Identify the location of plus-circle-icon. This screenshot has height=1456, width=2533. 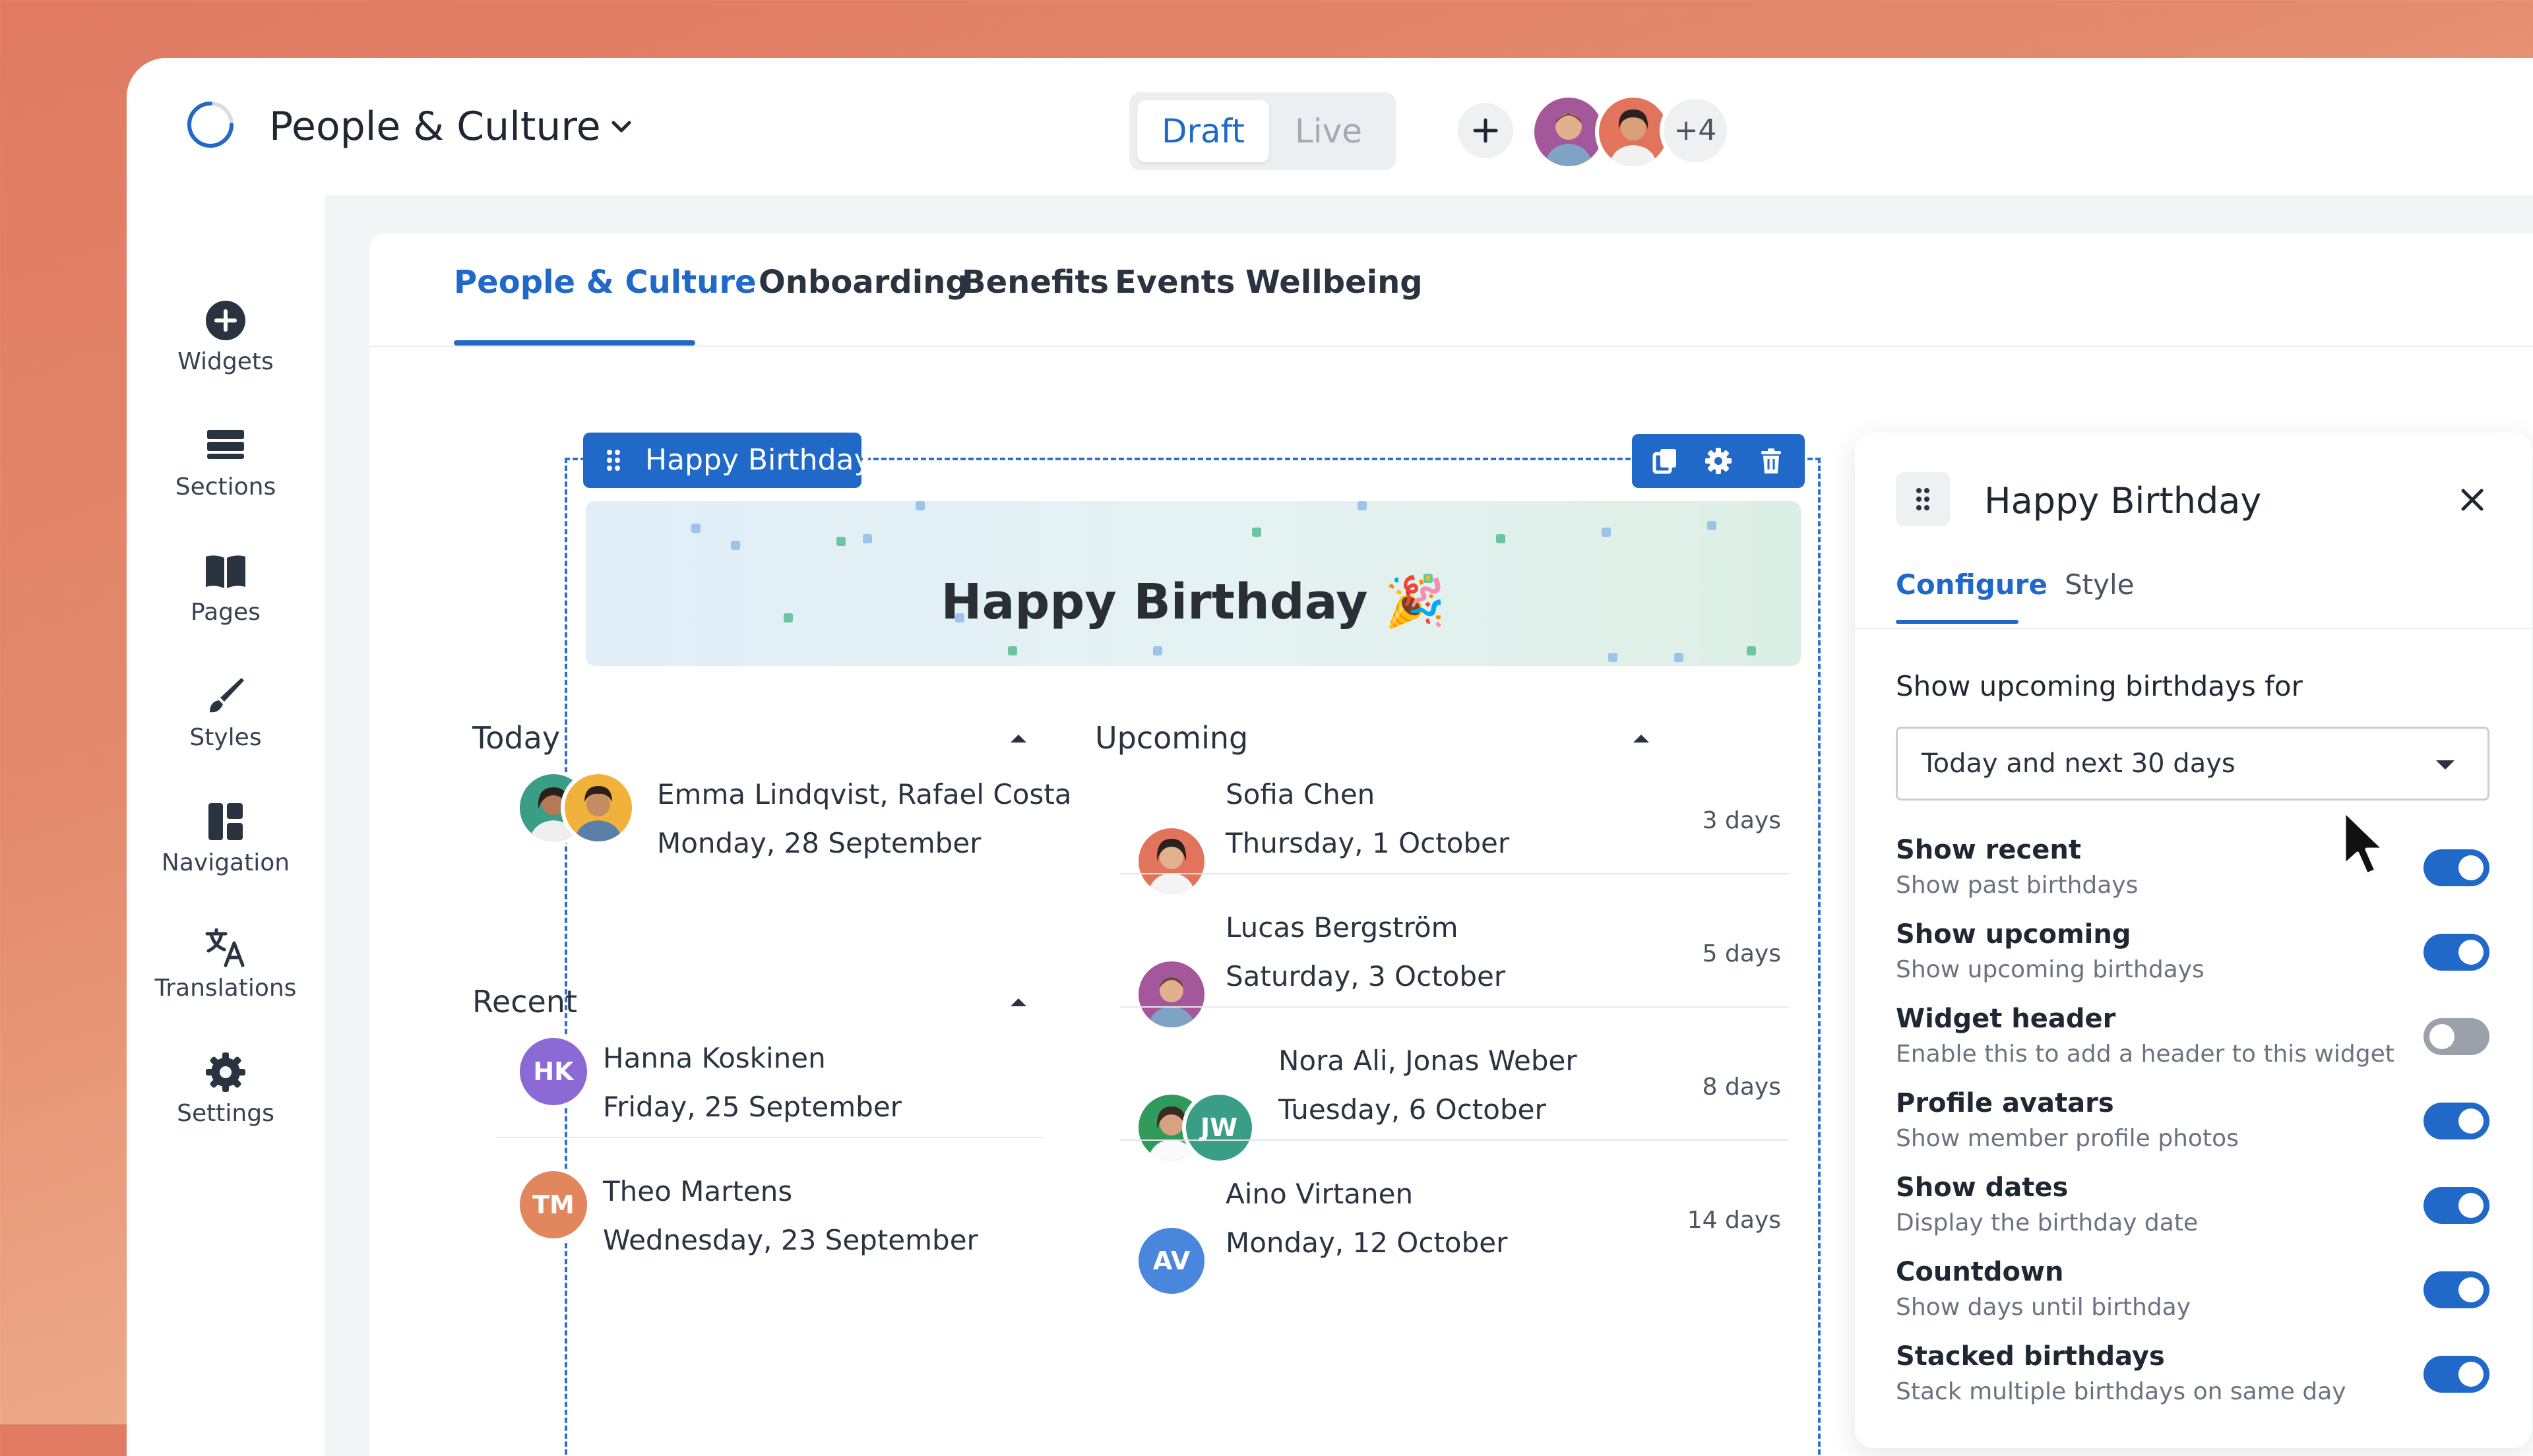
(225, 320).